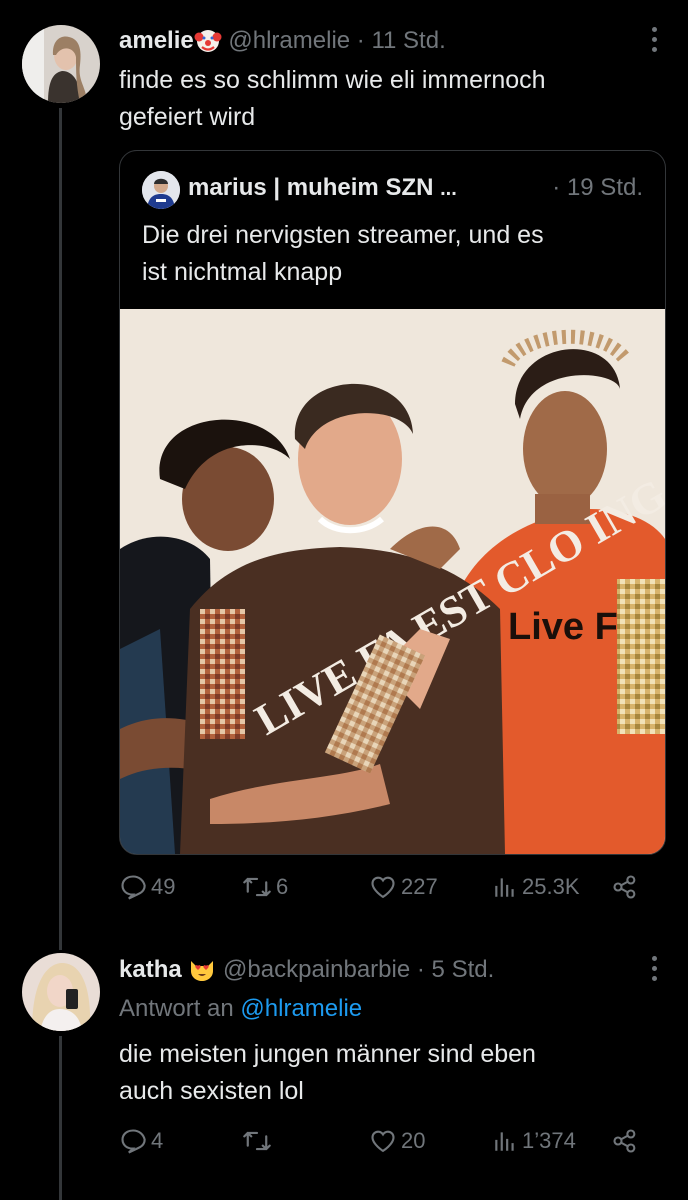 The height and width of the screenshot is (1200, 688). Describe the element at coordinates (147, 887) in the screenshot. I see `reply-button: 49` at that location.